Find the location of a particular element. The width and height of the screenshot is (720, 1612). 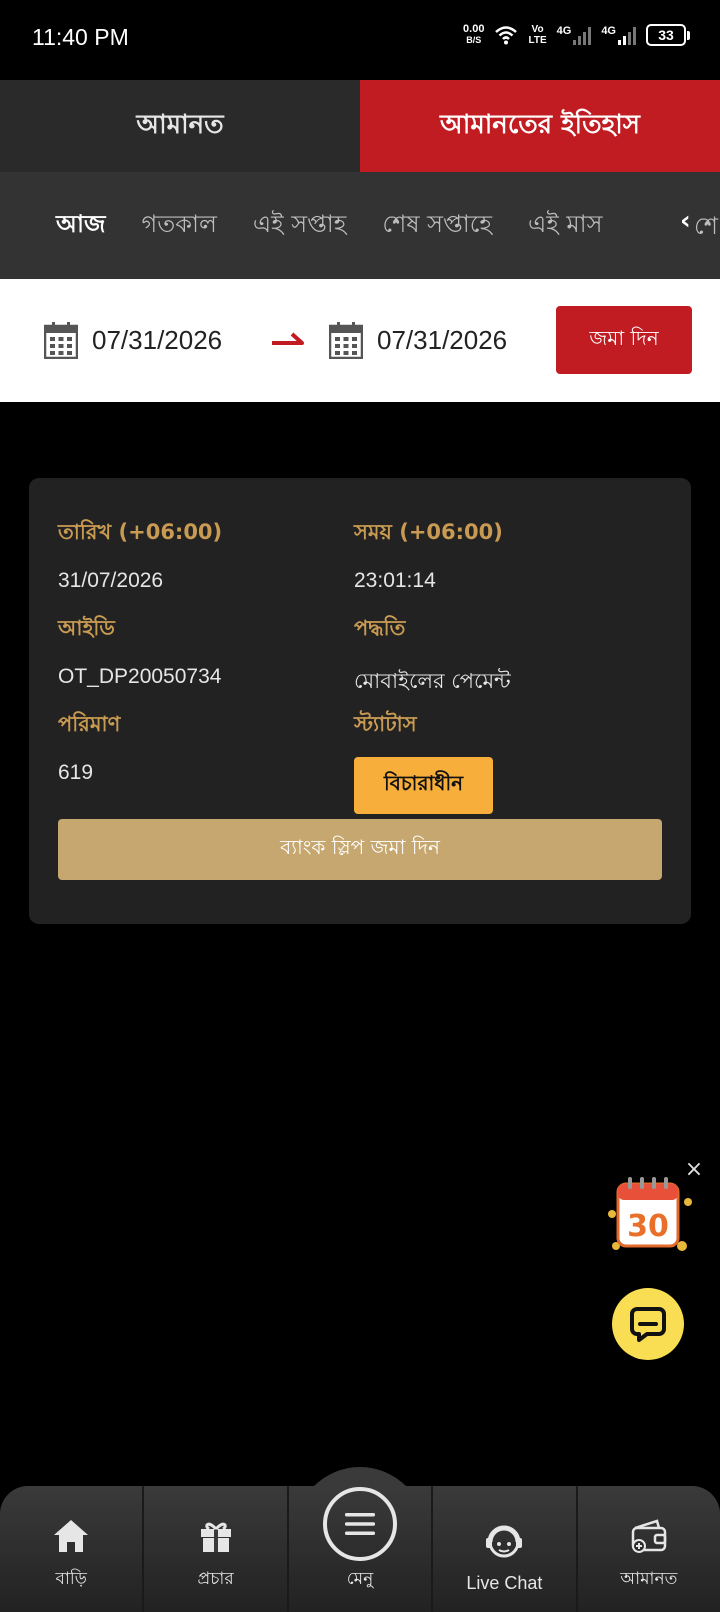

status-badge: বিচারাধীন is located at coordinates (424, 785).